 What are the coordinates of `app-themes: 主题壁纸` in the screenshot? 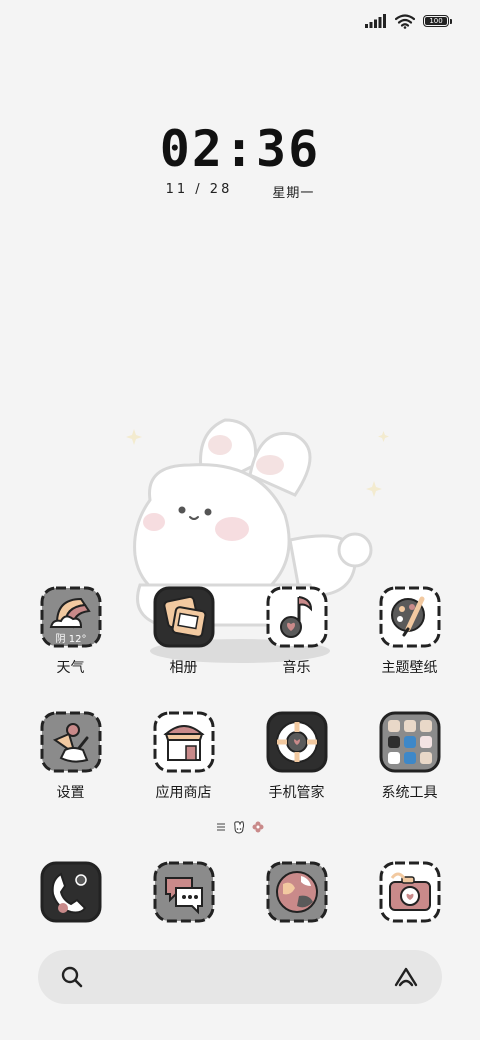 It's located at (410, 631).